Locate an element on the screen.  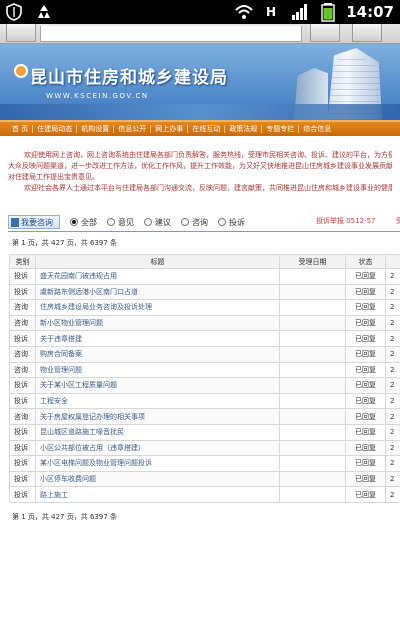
row-title-link: 小区公共部位被占用（违章搭建） is located at coordinates (157, 448).